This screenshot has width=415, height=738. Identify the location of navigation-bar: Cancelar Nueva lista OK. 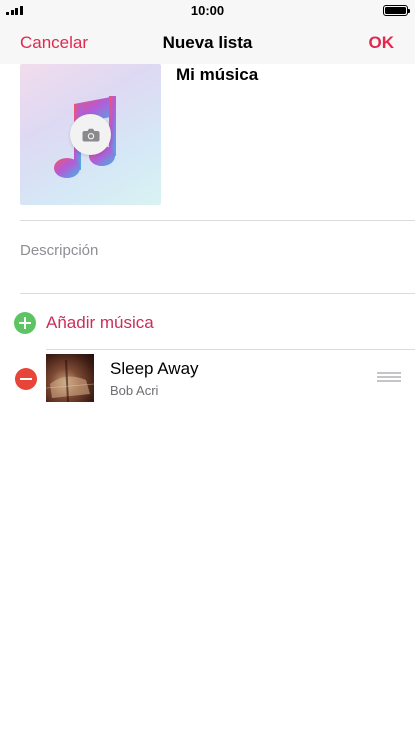
(207, 43).